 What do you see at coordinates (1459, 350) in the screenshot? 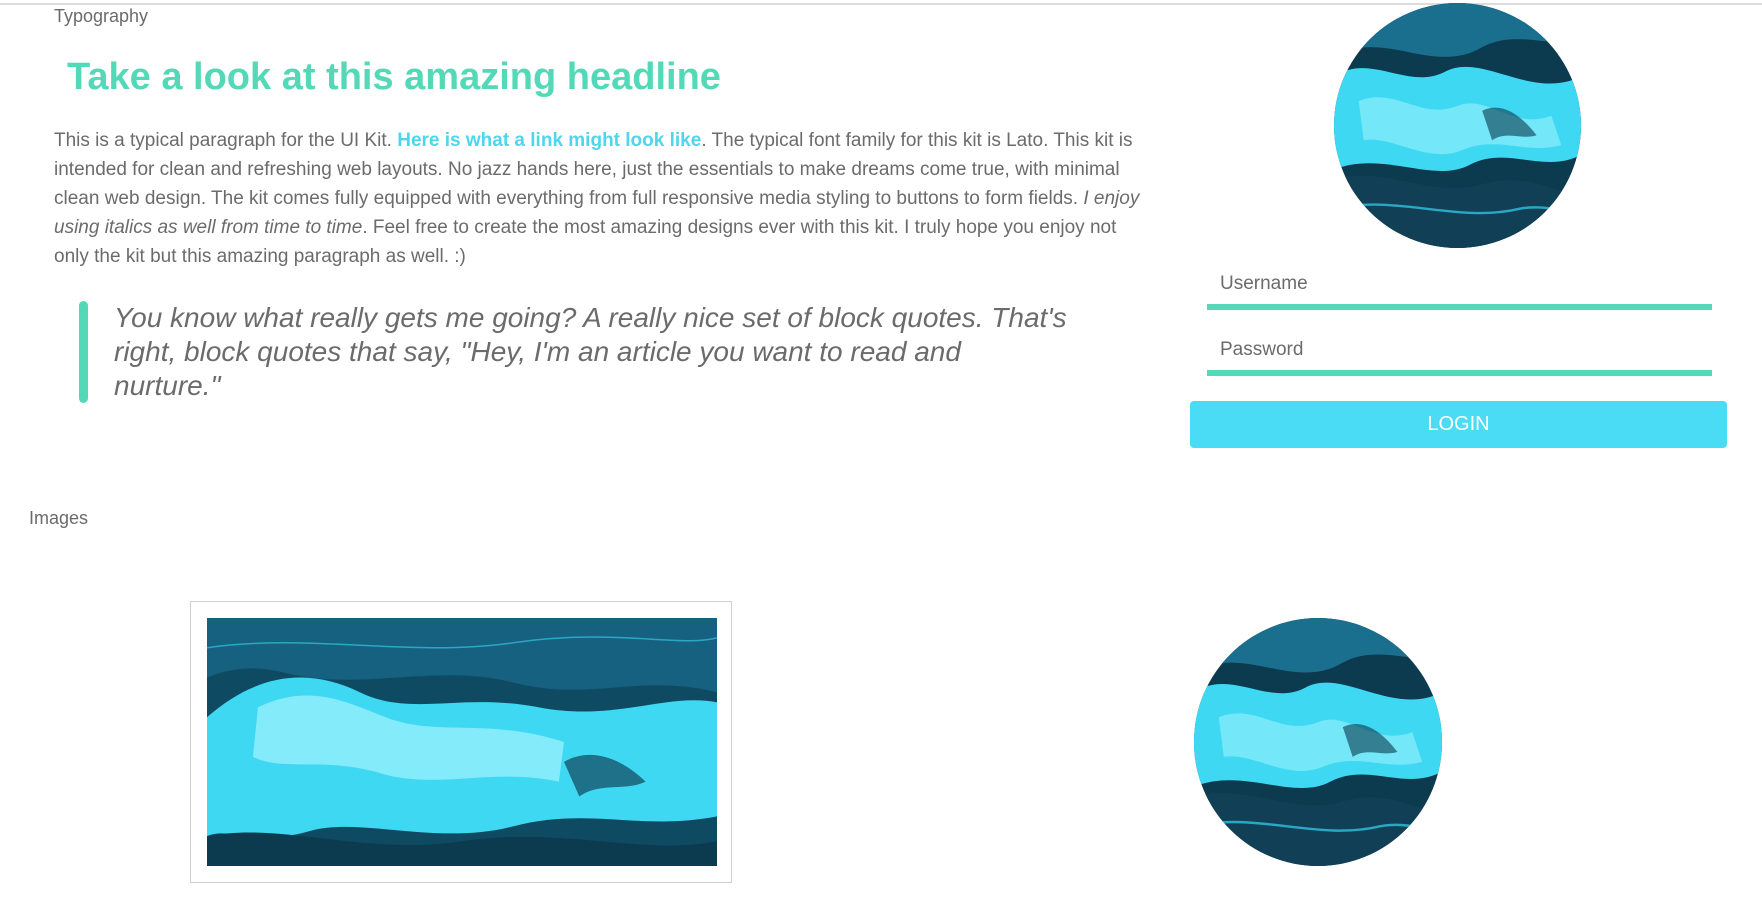
I see `password-input` at bounding box center [1459, 350].